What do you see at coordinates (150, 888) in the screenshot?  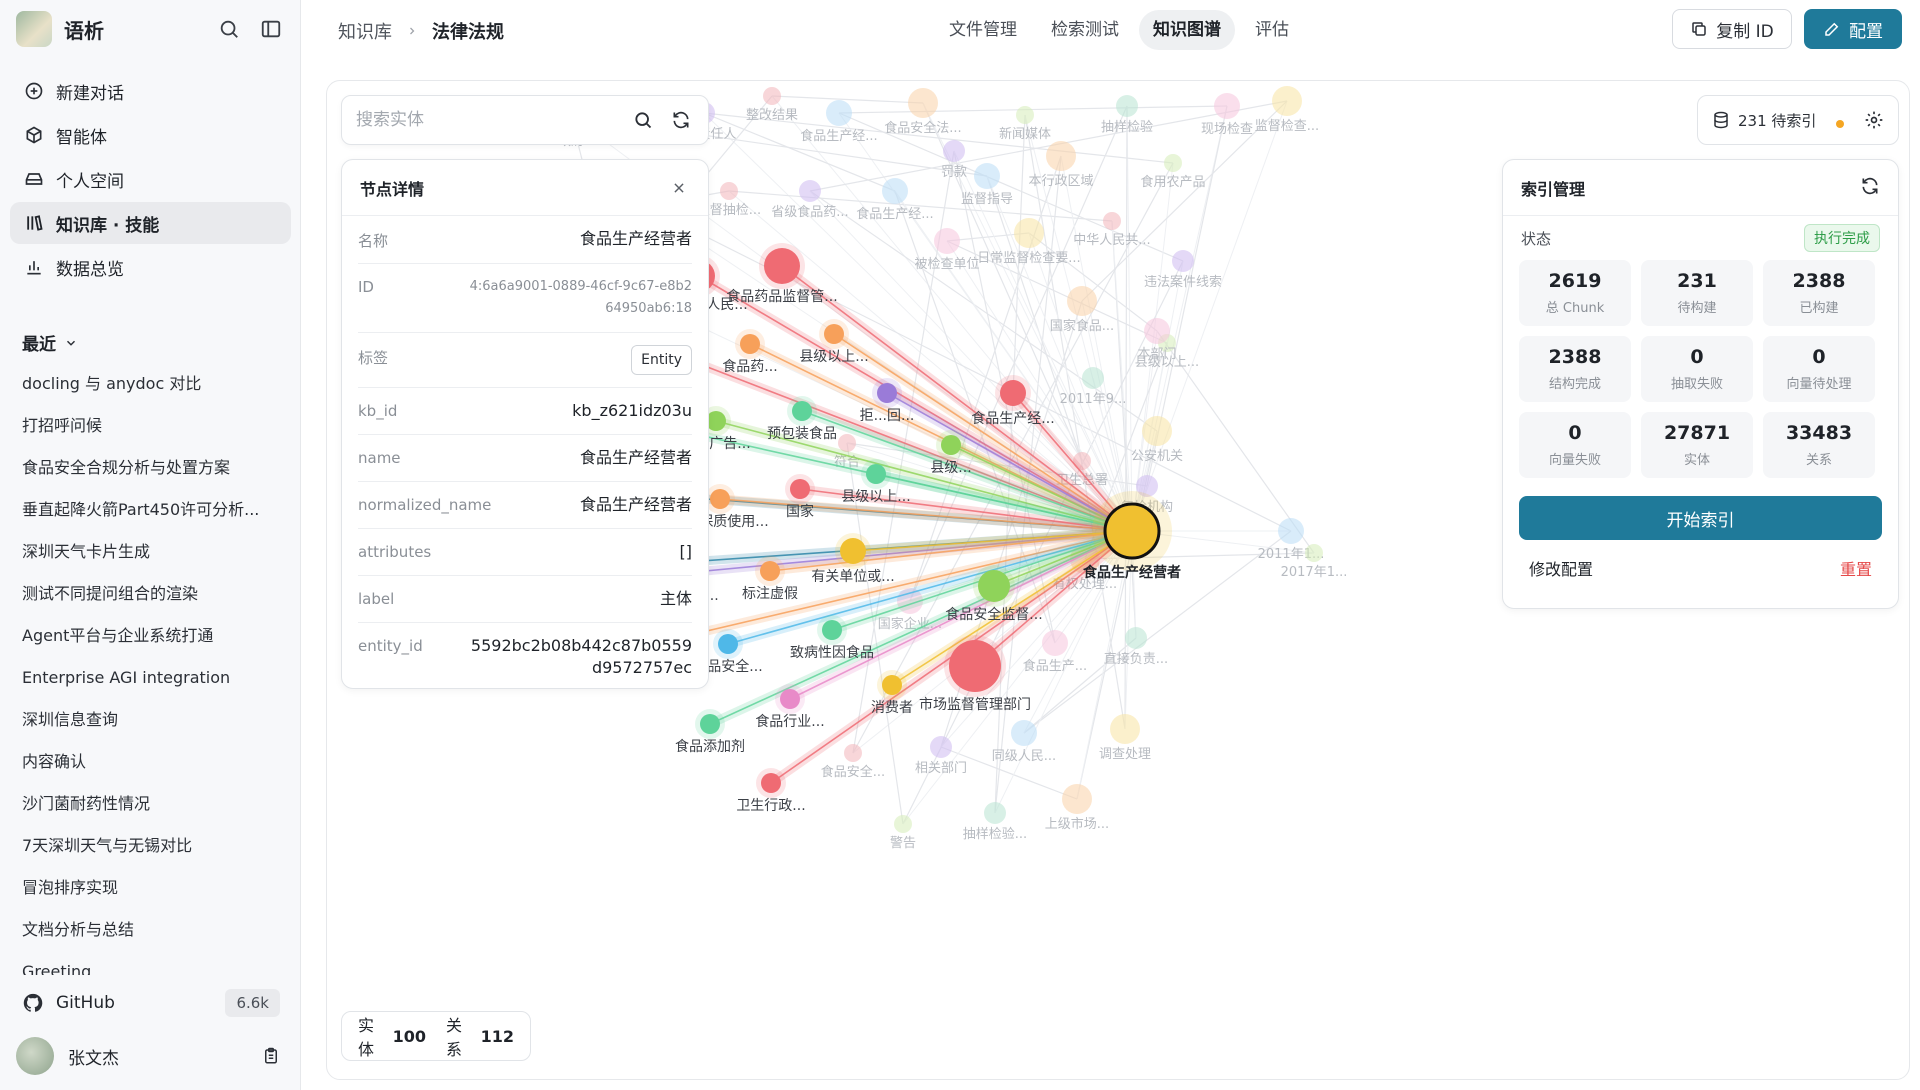 I see `recent-item: 冒泡排序实现` at bounding box center [150, 888].